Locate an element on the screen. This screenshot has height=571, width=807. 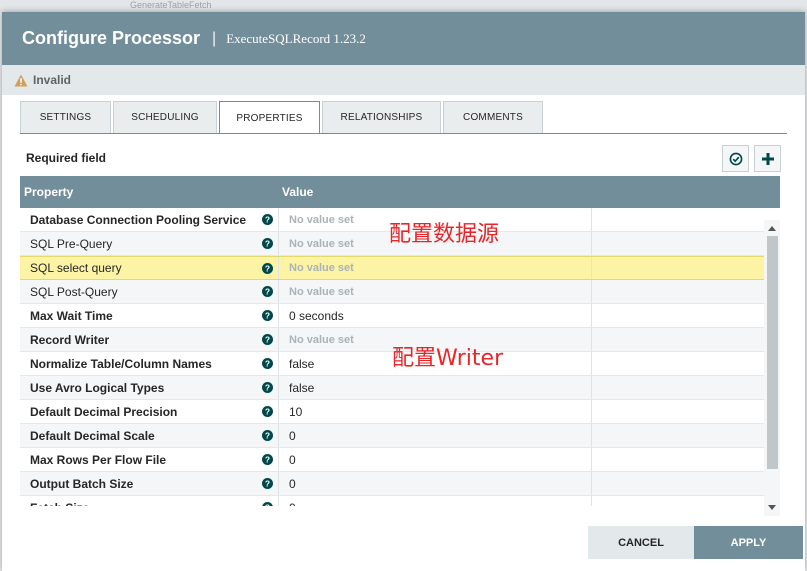
property-name: Database Connection Pooling Service is located at coordinates (138, 219).